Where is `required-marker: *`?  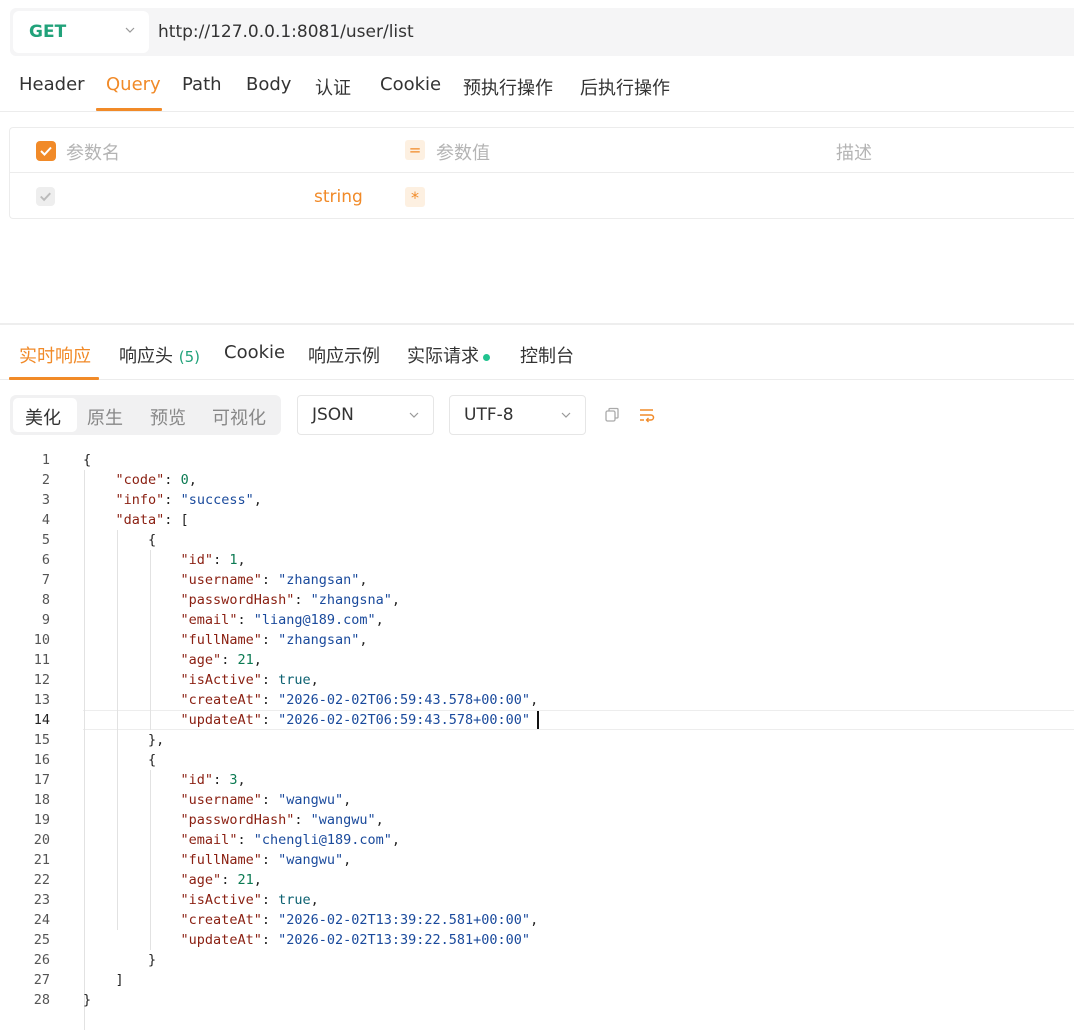 required-marker: * is located at coordinates (415, 197).